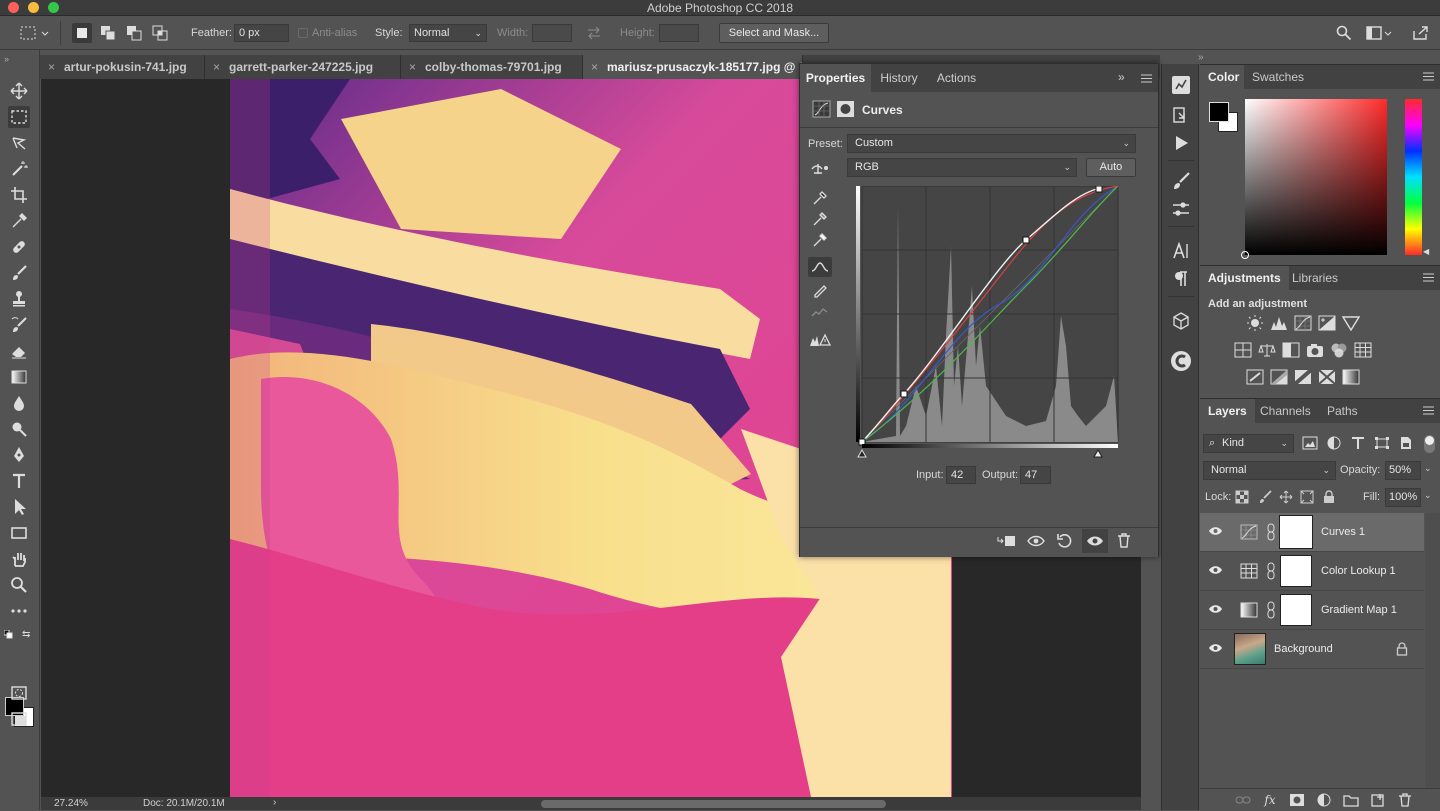  Describe the element at coordinates (1363, 350) in the screenshot. I see `color-lookup-icon` at that location.